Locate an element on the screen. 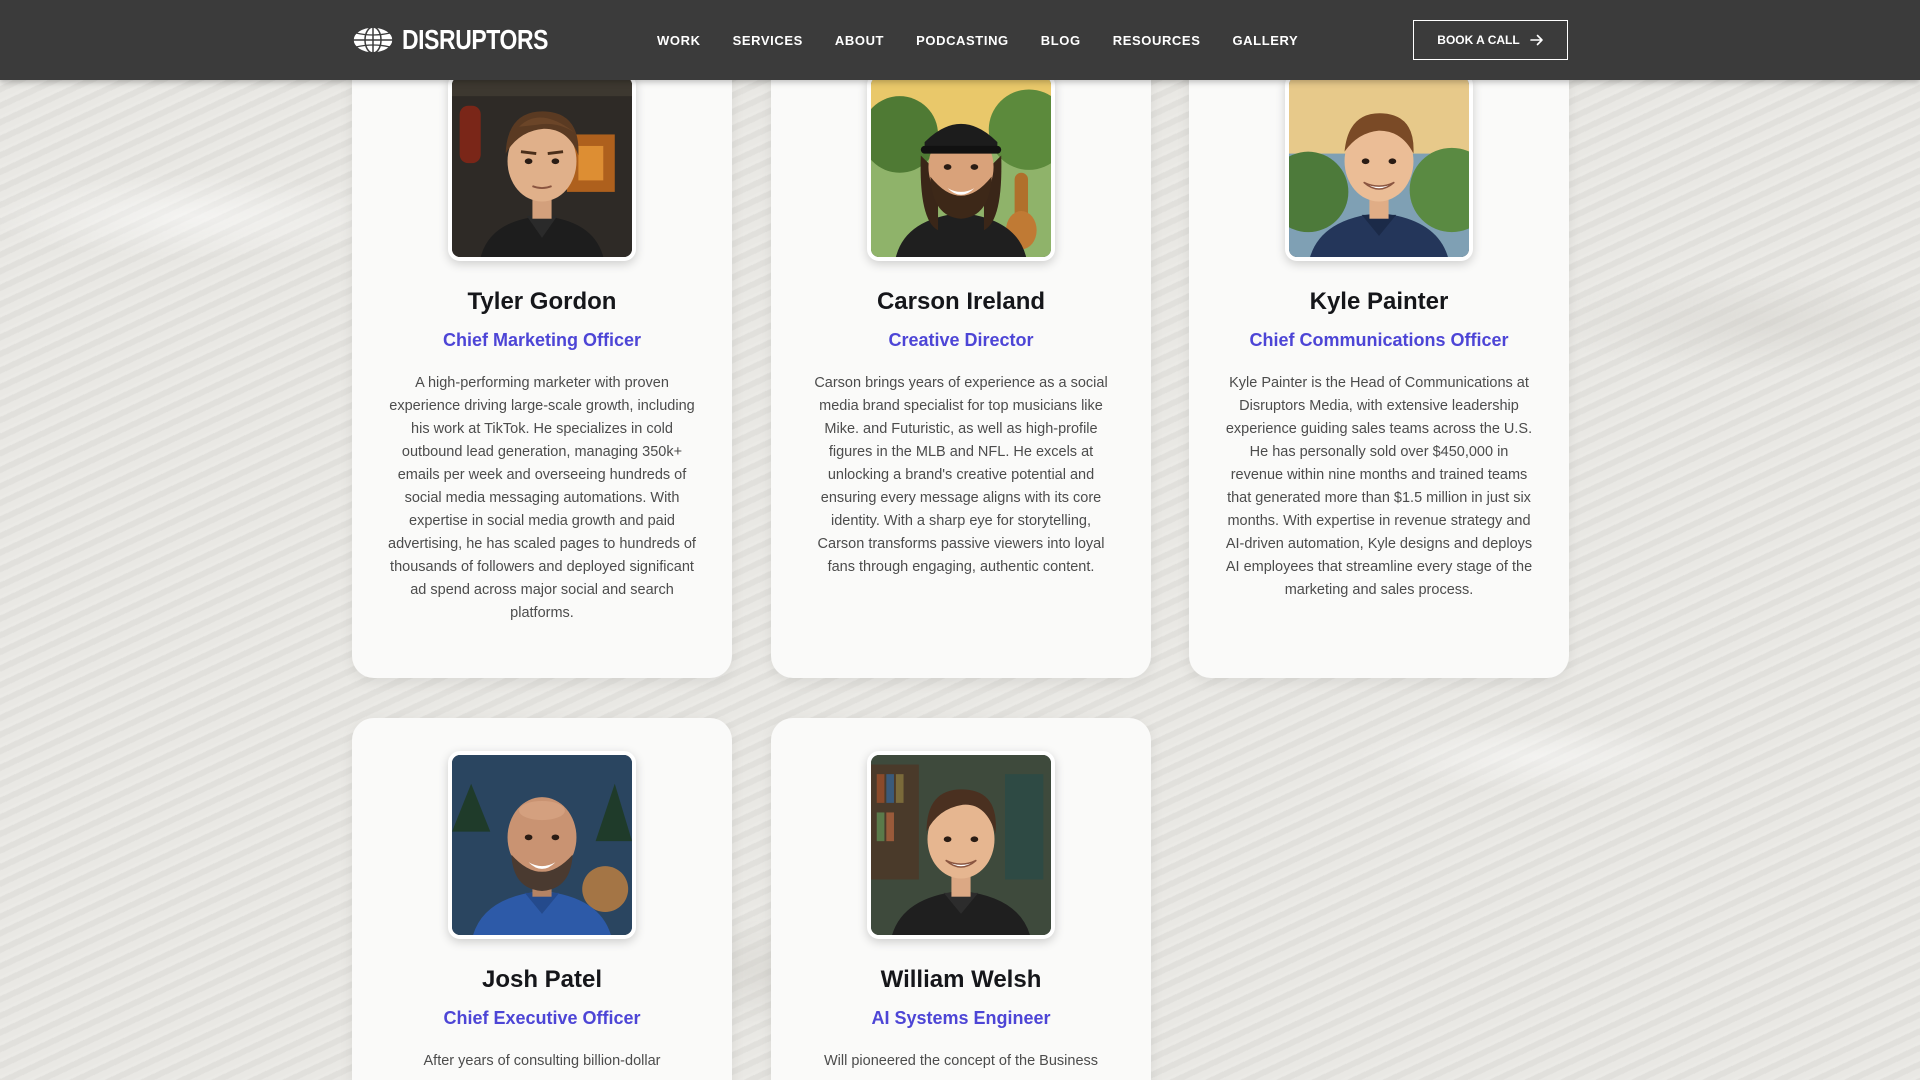 The width and height of the screenshot is (1920, 1080). member-name: Kyle Painter is located at coordinates (1379, 301).